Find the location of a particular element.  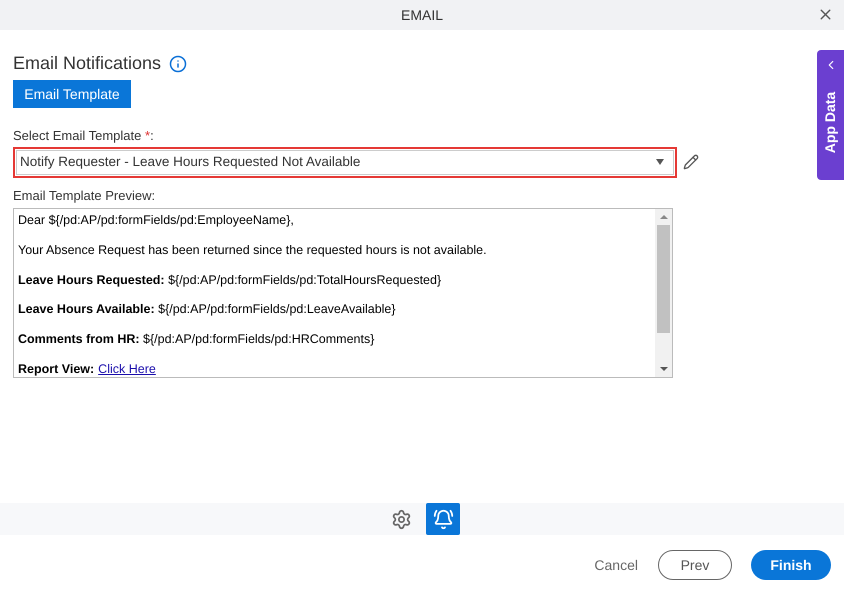

notification-bell-button is located at coordinates (443, 519).